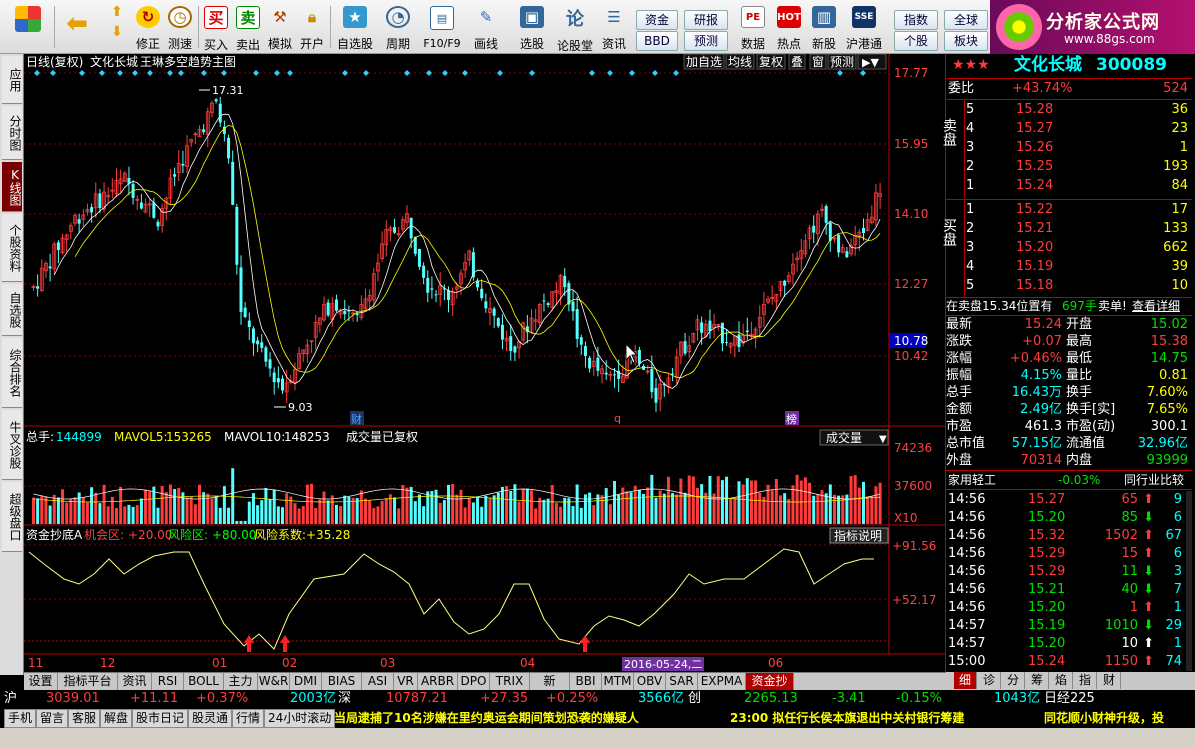 This screenshot has width=1195, height=747. What do you see at coordinates (248, 27) in the screenshot?
I see `sell-button: 卖卖出` at bounding box center [248, 27].